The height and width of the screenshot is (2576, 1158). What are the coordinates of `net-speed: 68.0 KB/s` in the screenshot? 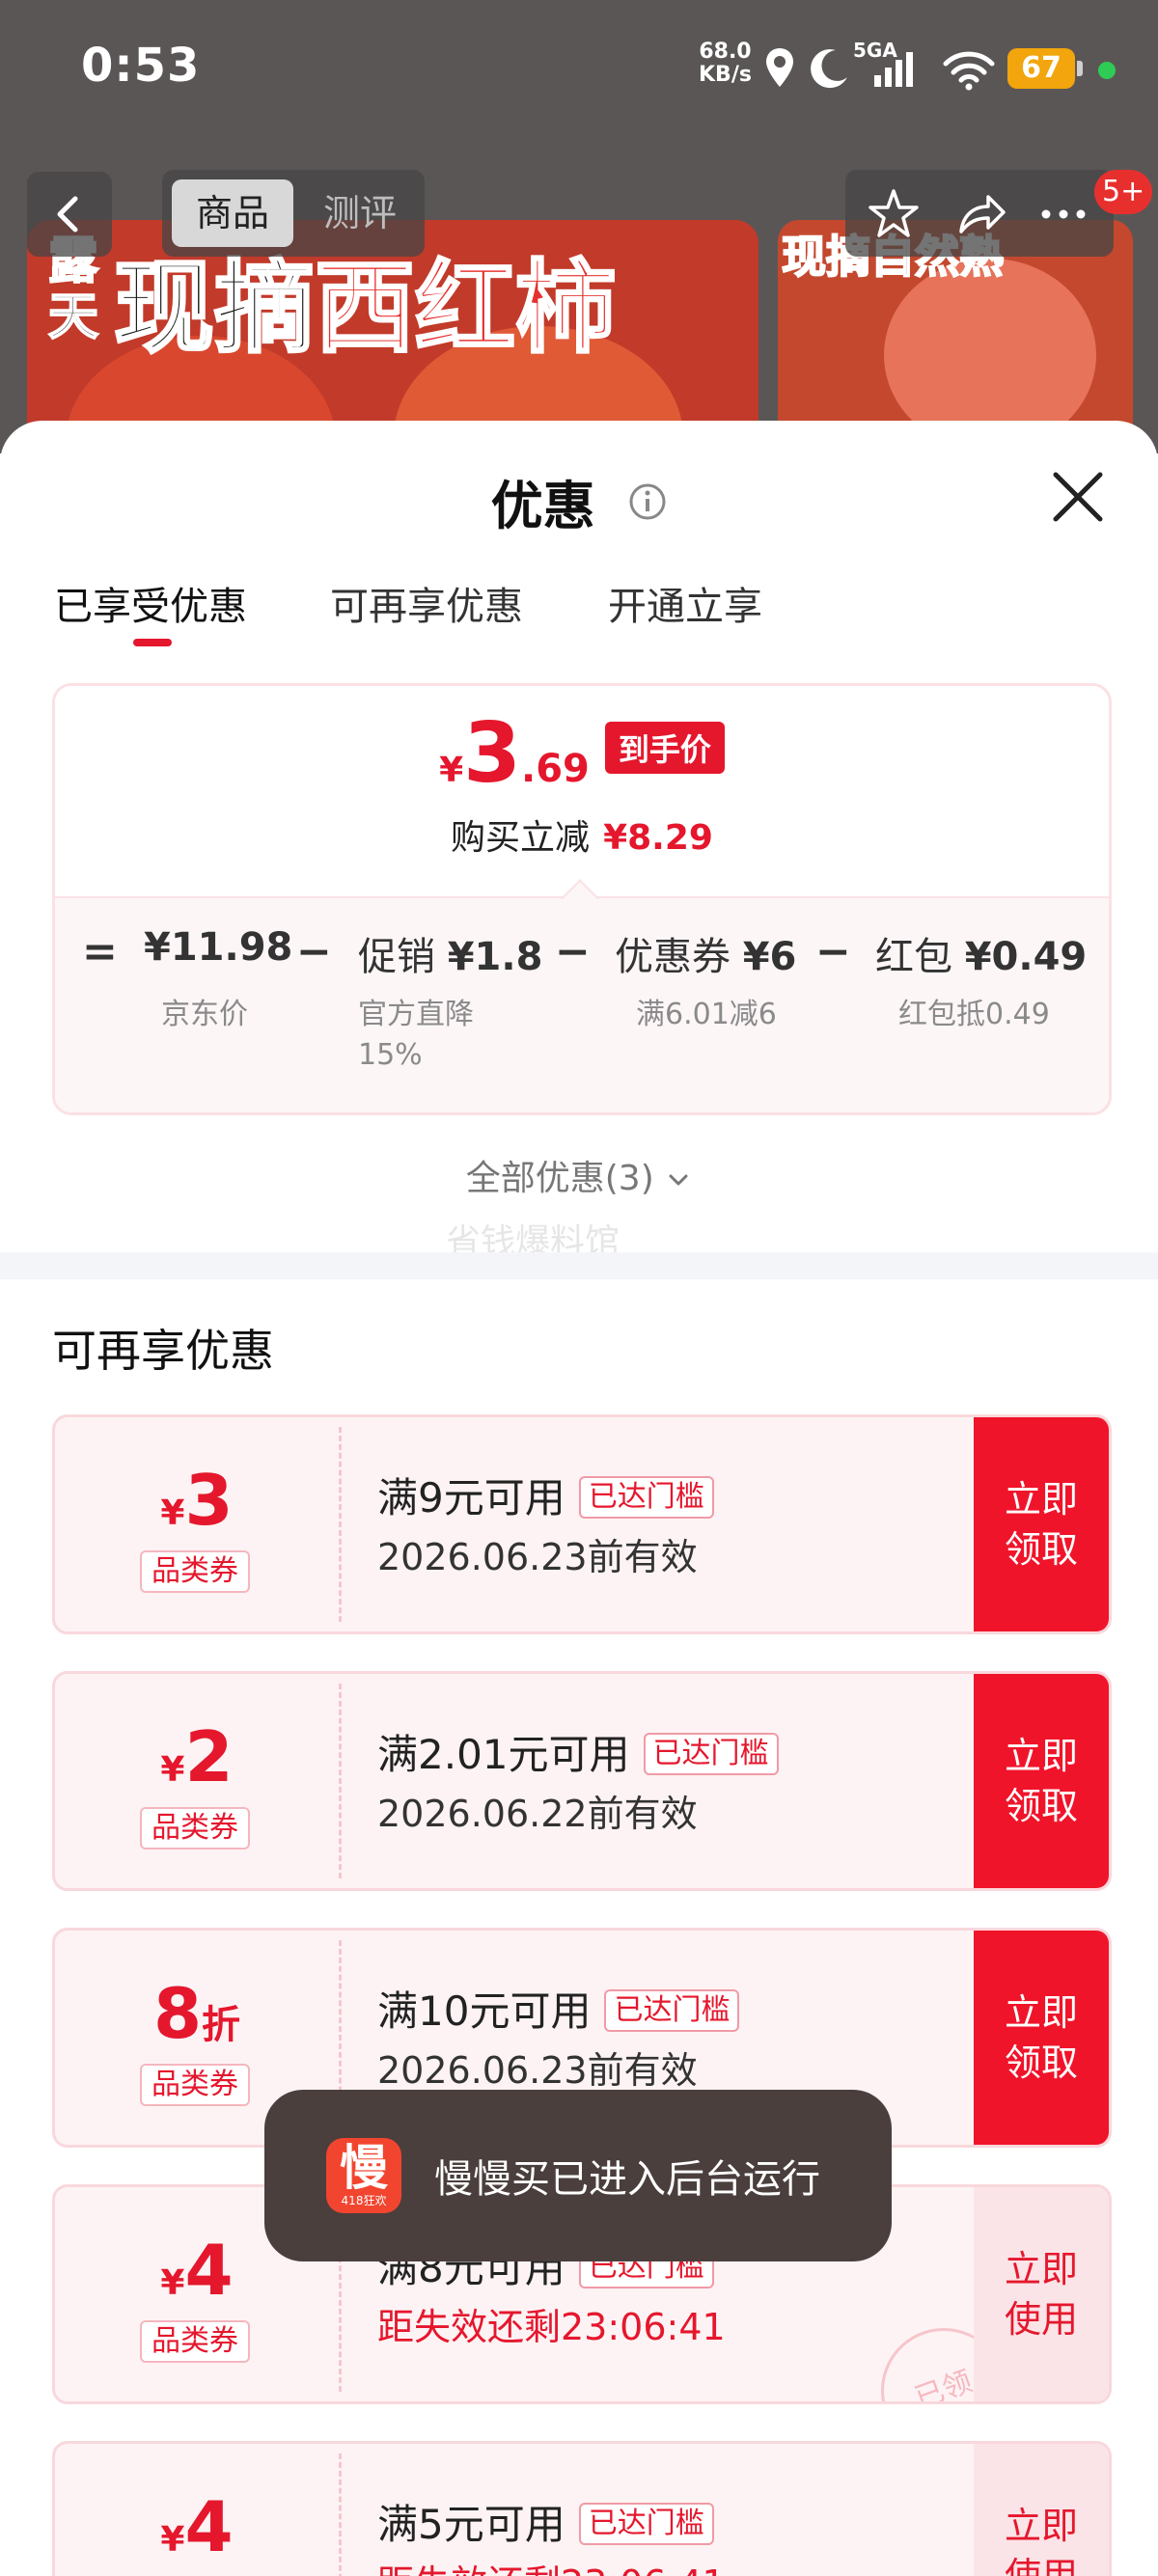 It's located at (725, 64).